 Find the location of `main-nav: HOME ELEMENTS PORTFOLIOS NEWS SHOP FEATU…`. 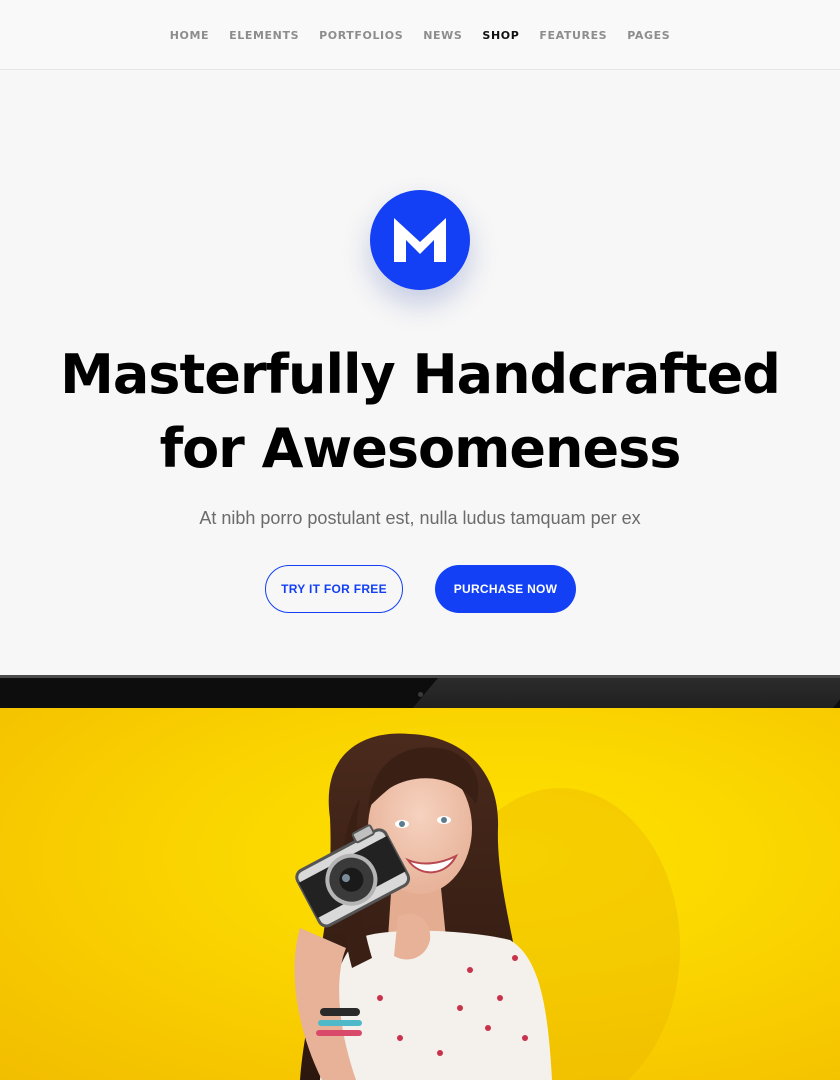

main-nav: HOME ELEMENTS PORTFOLIOS NEWS SHOP FEATU… is located at coordinates (420, 34).